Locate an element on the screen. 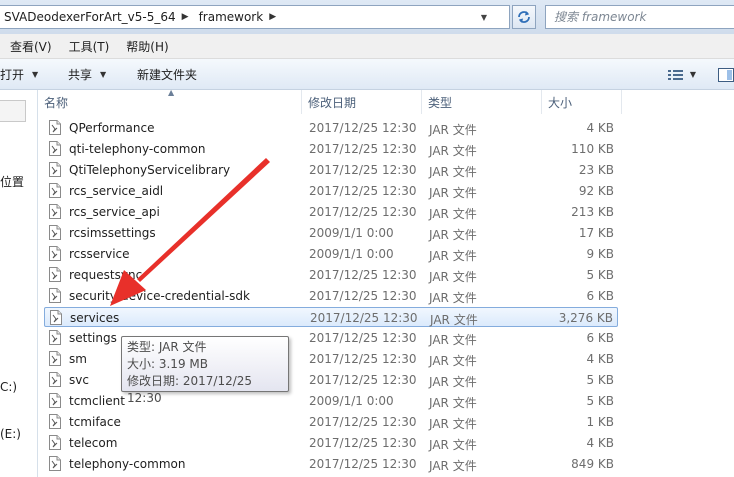  column-header-size: 大小 is located at coordinates (582, 102).